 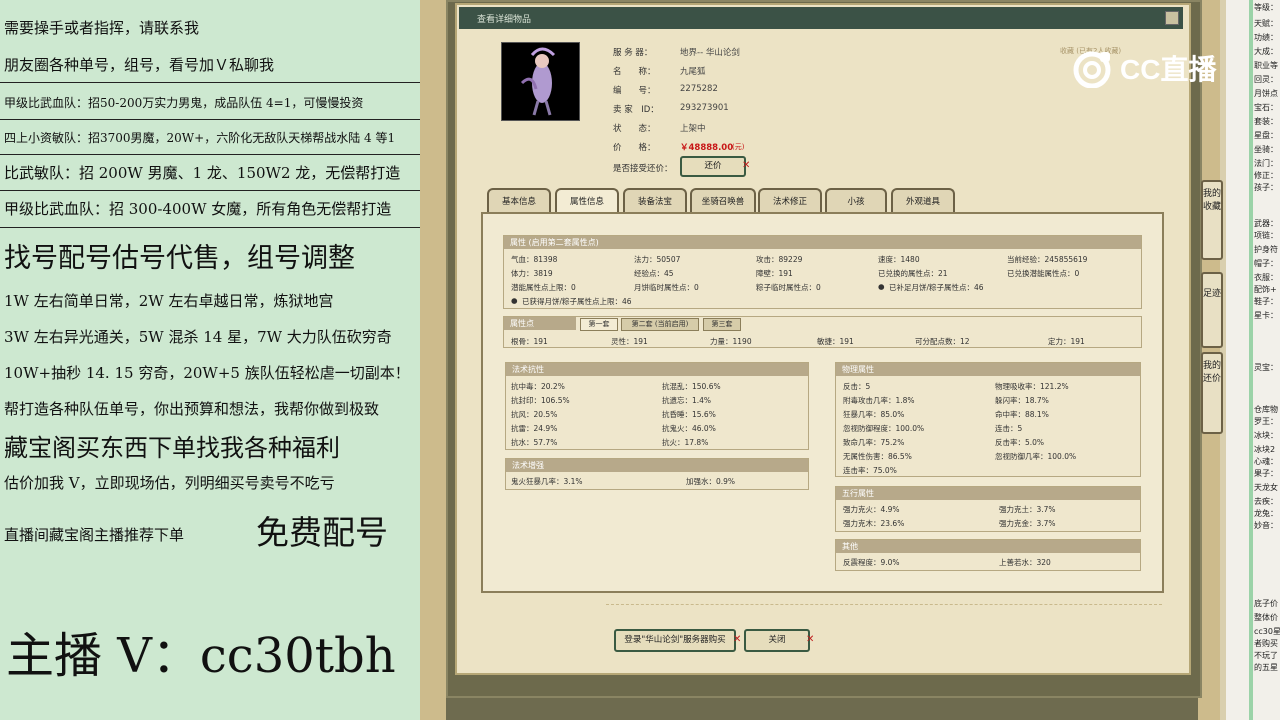 What do you see at coordinates (538, 386) in the screenshot?
I see `resist-cell: 抗中毒：20.2%` at bounding box center [538, 386].